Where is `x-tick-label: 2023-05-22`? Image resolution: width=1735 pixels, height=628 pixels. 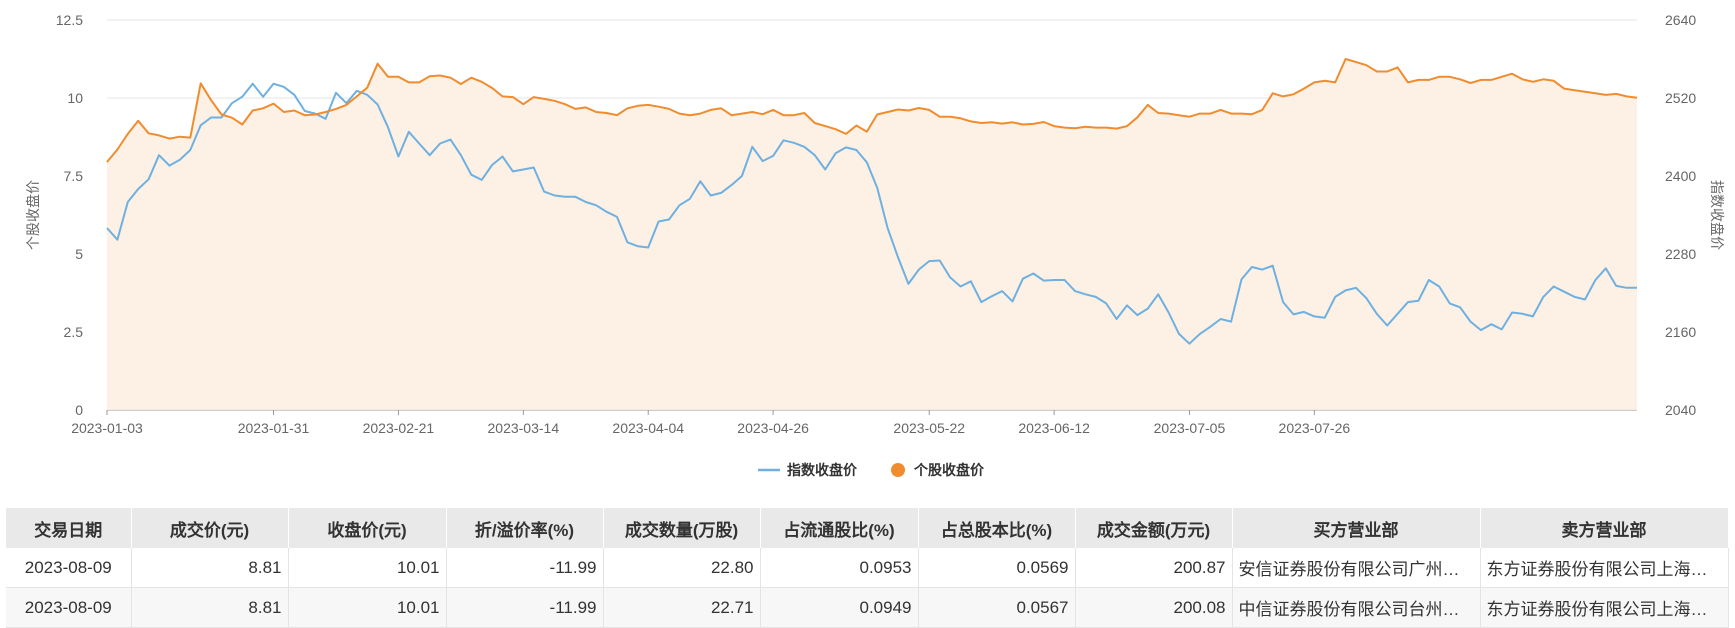 x-tick-label: 2023-05-22 is located at coordinates (929, 428).